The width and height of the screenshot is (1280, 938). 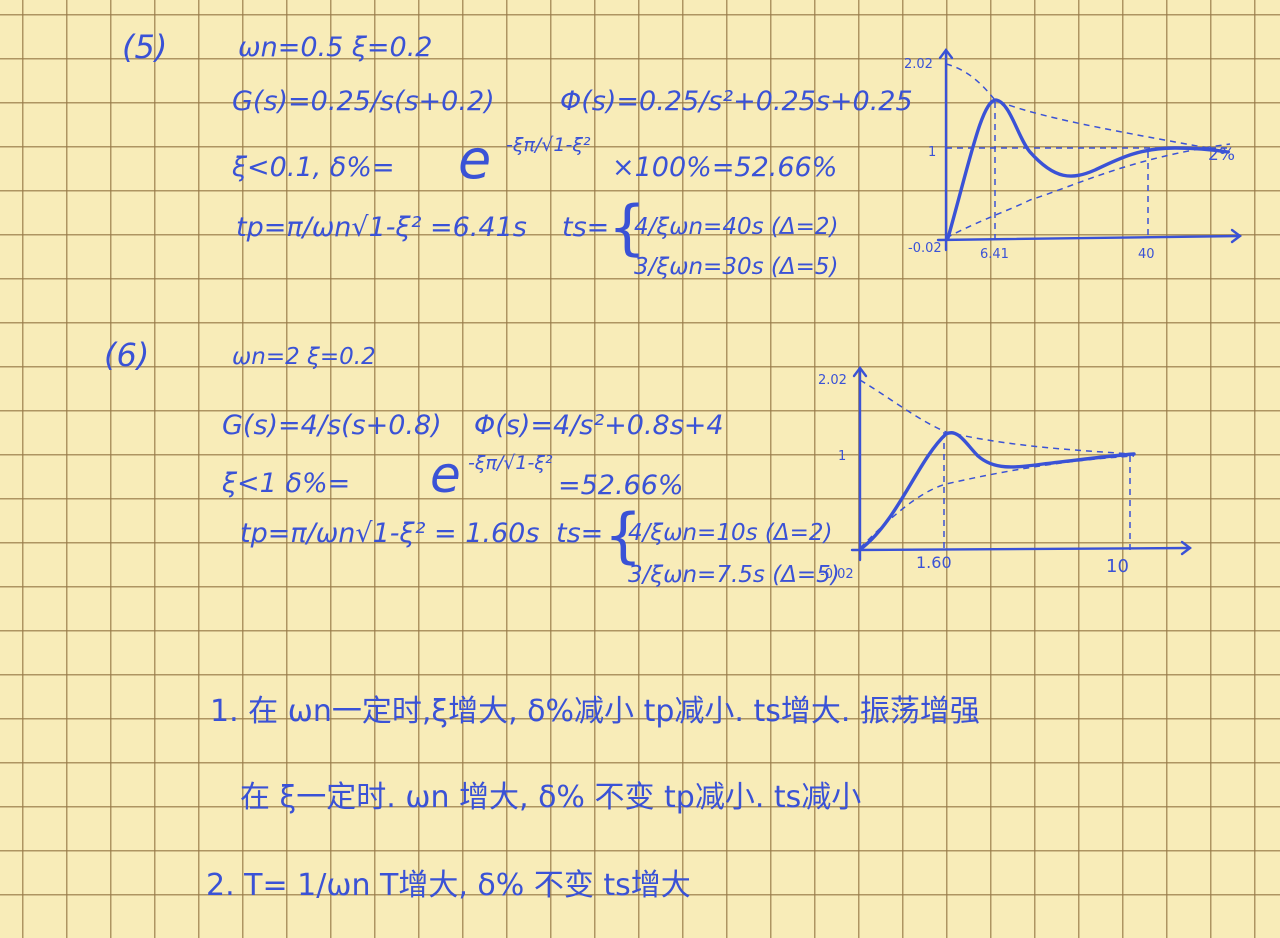 I want to click on part6-graph-y-one: 1, so click(x=842, y=456).